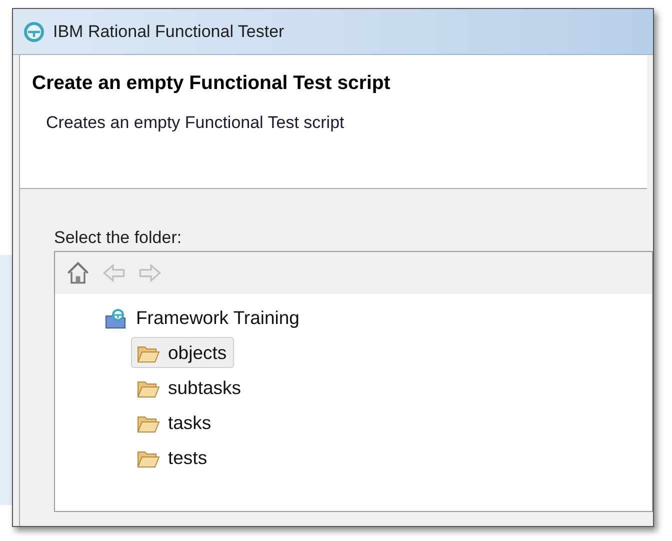  I want to click on page-description: Creates an empty Functional Test script, so click(195, 123).